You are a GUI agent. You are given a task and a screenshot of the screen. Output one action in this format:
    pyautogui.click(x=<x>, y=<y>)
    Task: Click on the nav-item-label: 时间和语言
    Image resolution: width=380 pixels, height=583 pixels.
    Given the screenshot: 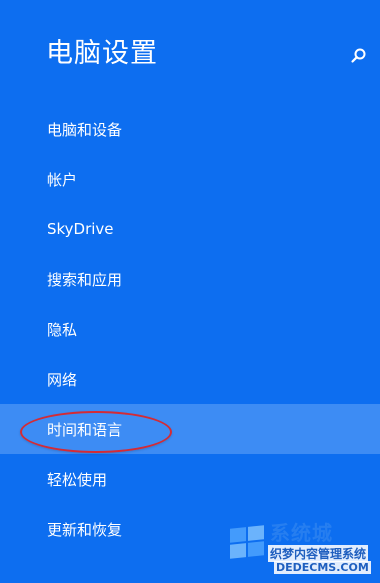 What is the action you would take?
    pyautogui.click(x=85, y=429)
    